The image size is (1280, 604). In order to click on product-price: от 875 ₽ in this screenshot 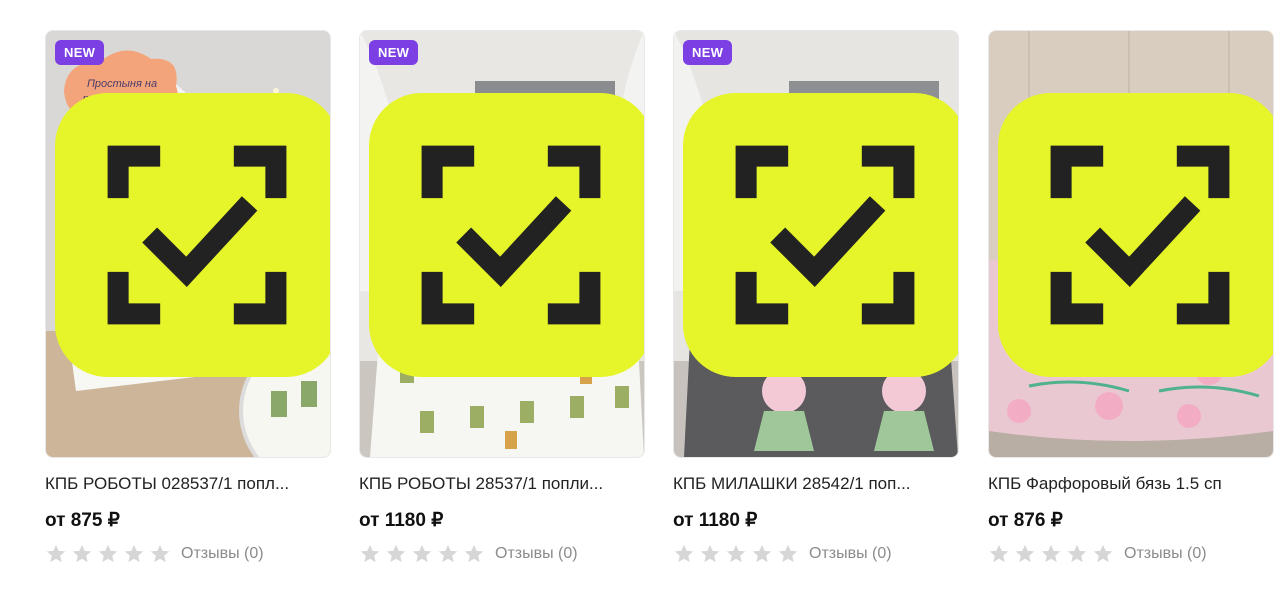, I will do `click(82, 520)`.